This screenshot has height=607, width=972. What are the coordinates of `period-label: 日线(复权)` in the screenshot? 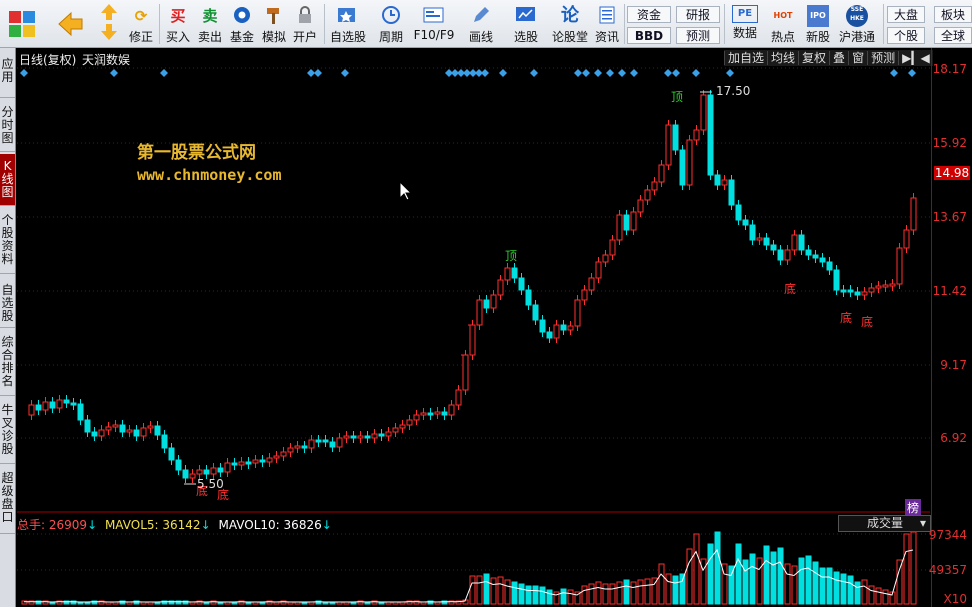 It's located at (47, 59).